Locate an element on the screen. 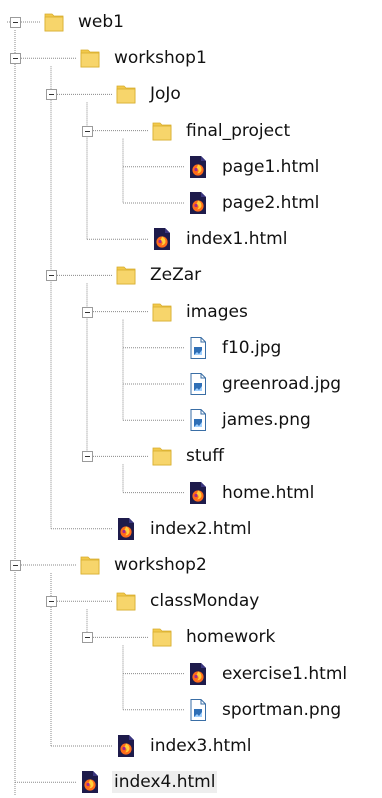 The image size is (382, 798). tree-folder-item: images is located at coordinates (200, 312).